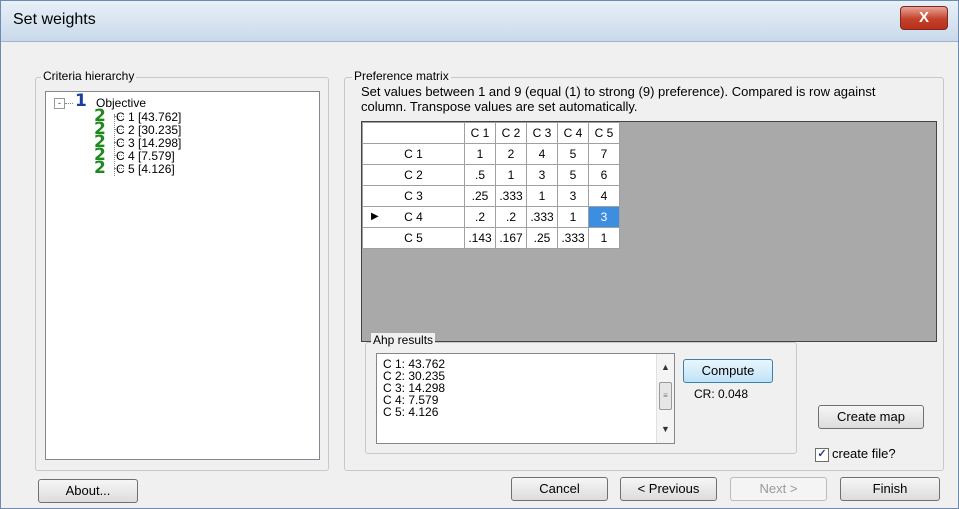 This screenshot has height=509, width=959. I want to click on matrix-row-c4: ▶ C 4 .2 .2 .333 1 3, so click(491, 217).